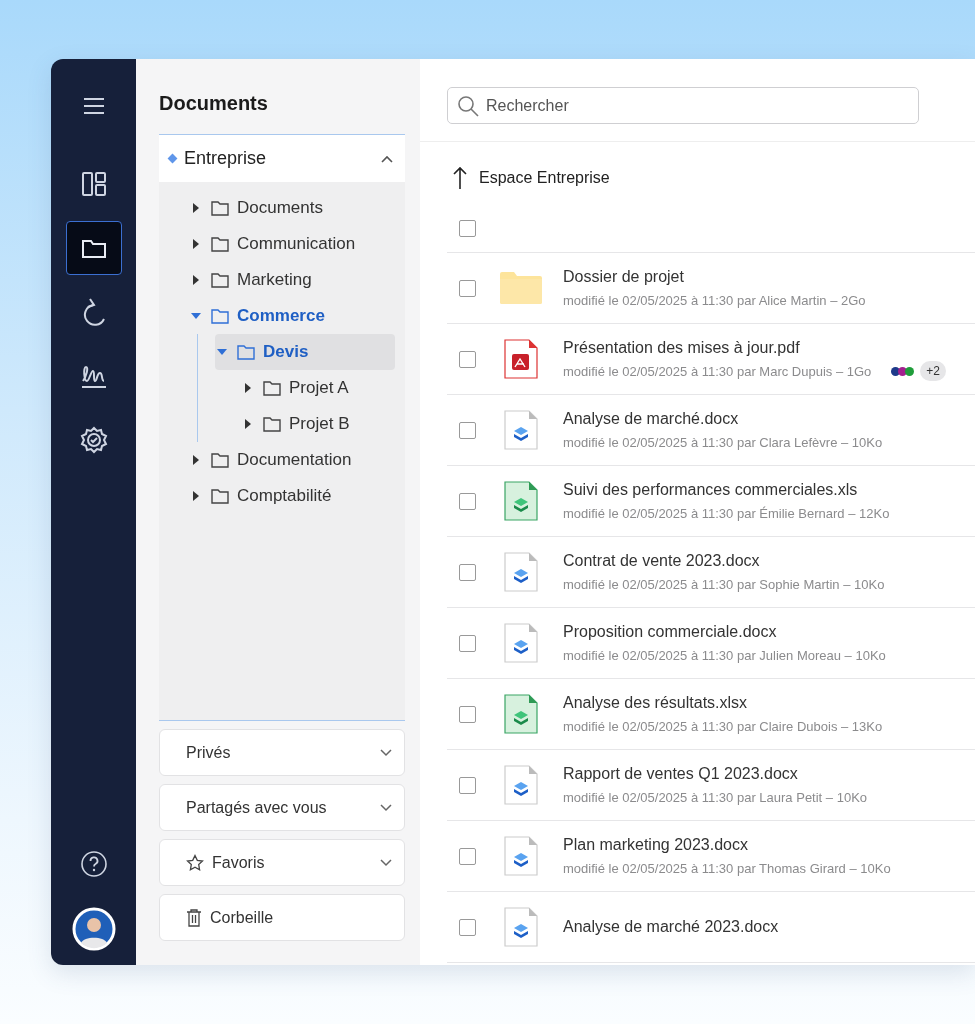 This screenshot has height=1024, width=975. What do you see at coordinates (93, 312) in the screenshot?
I see `sync-icon` at bounding box center [93, 312].